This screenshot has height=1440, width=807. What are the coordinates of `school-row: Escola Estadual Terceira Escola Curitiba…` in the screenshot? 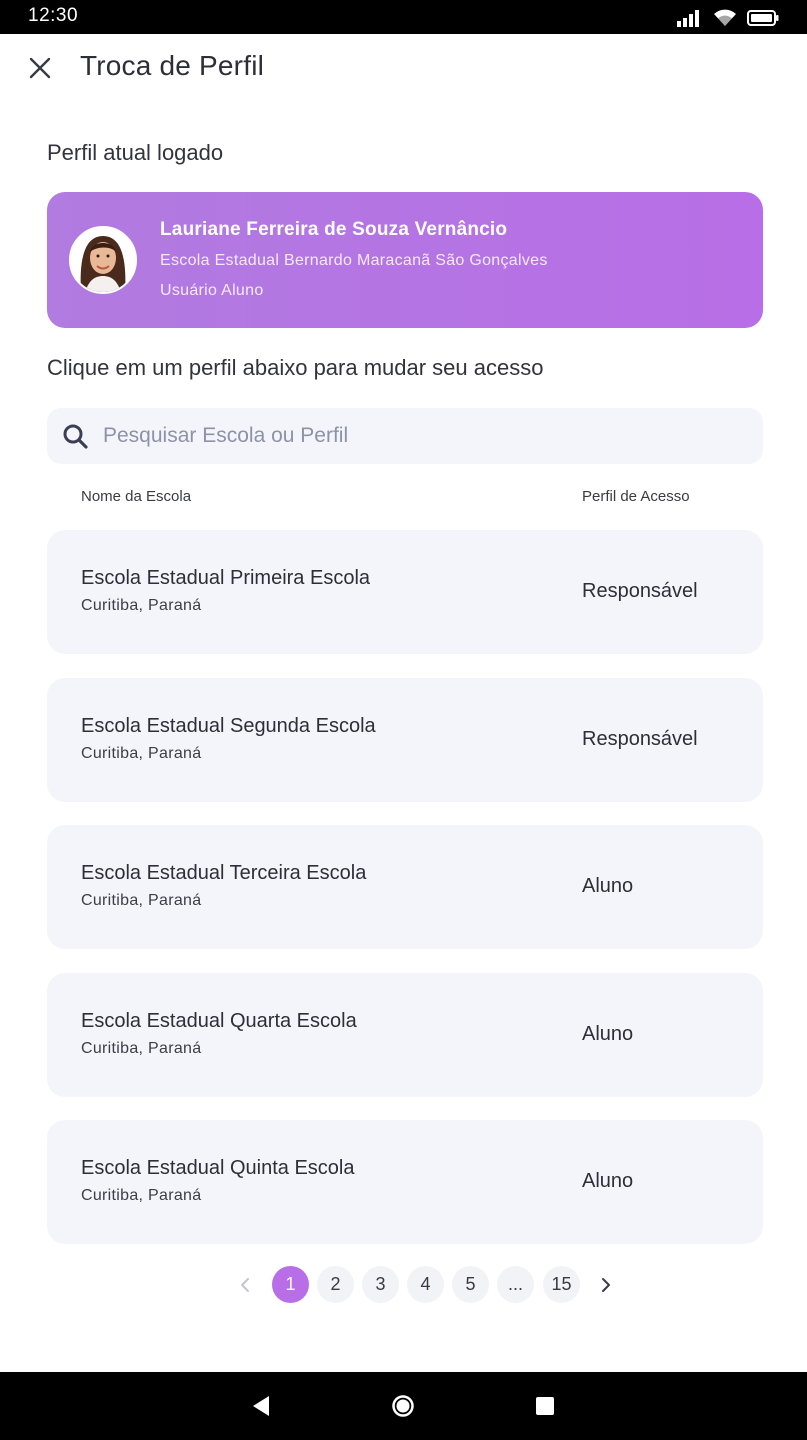 It's located at (405, 887).